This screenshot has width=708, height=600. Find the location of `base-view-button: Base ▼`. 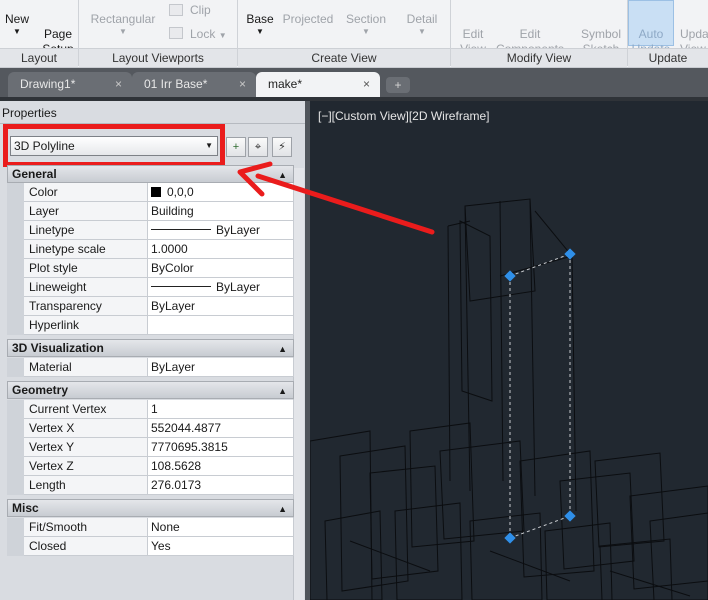

base-view-button: Base ▼ is located at coordinates (260, 18).